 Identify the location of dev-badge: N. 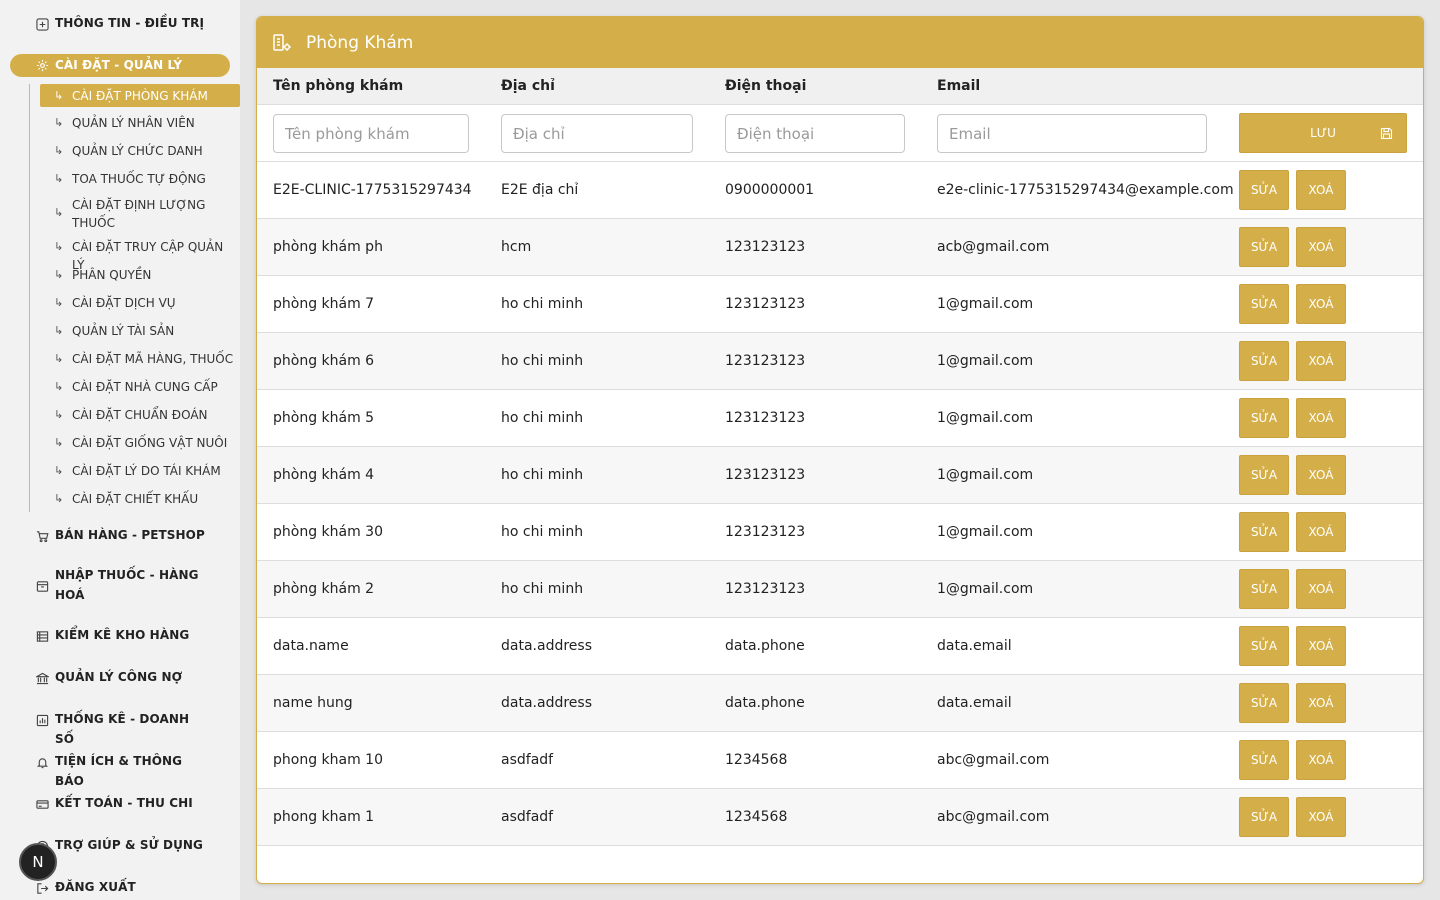
(38, 862).